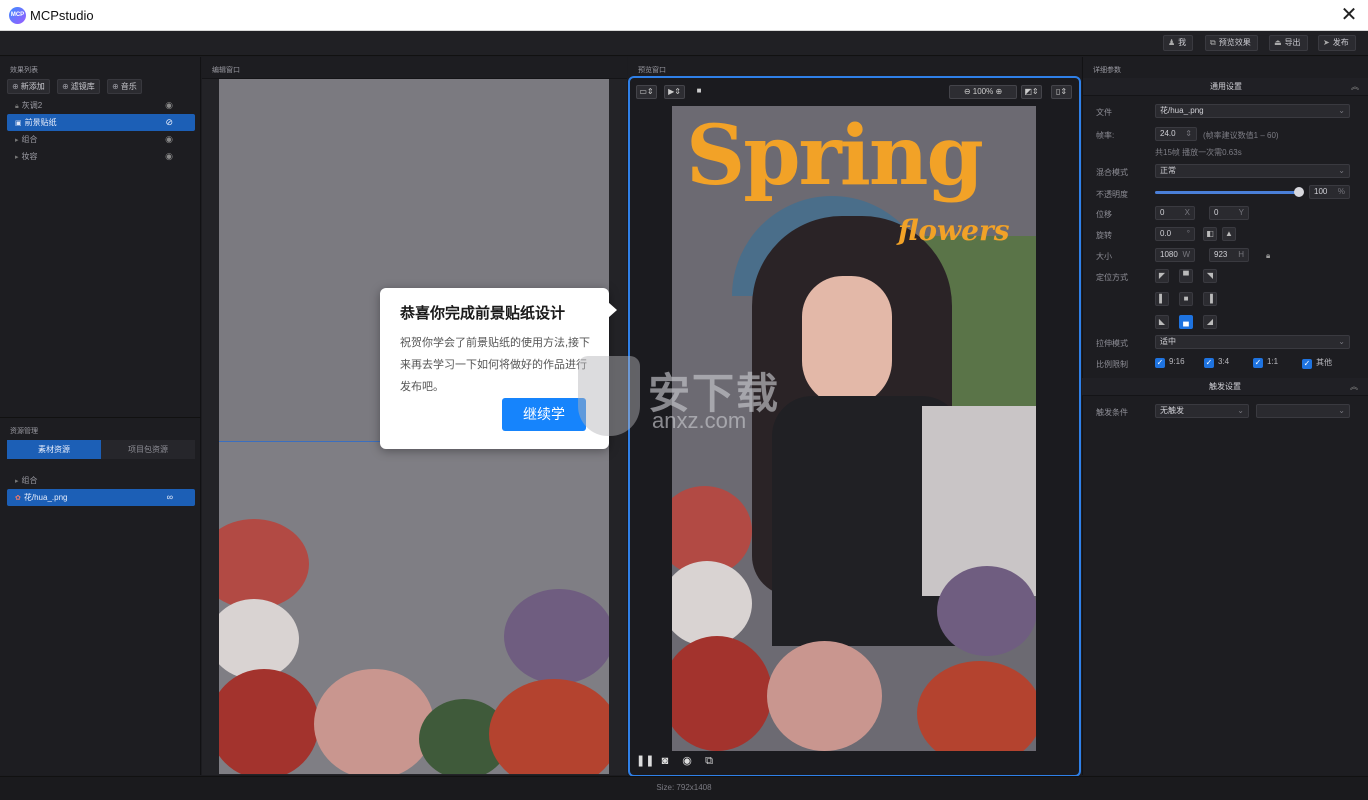 This screenshot has width=1368, height=800. Describe the element at coordinates (687, 761) in the screenshot. I see `record-icon: ◉` at that location.